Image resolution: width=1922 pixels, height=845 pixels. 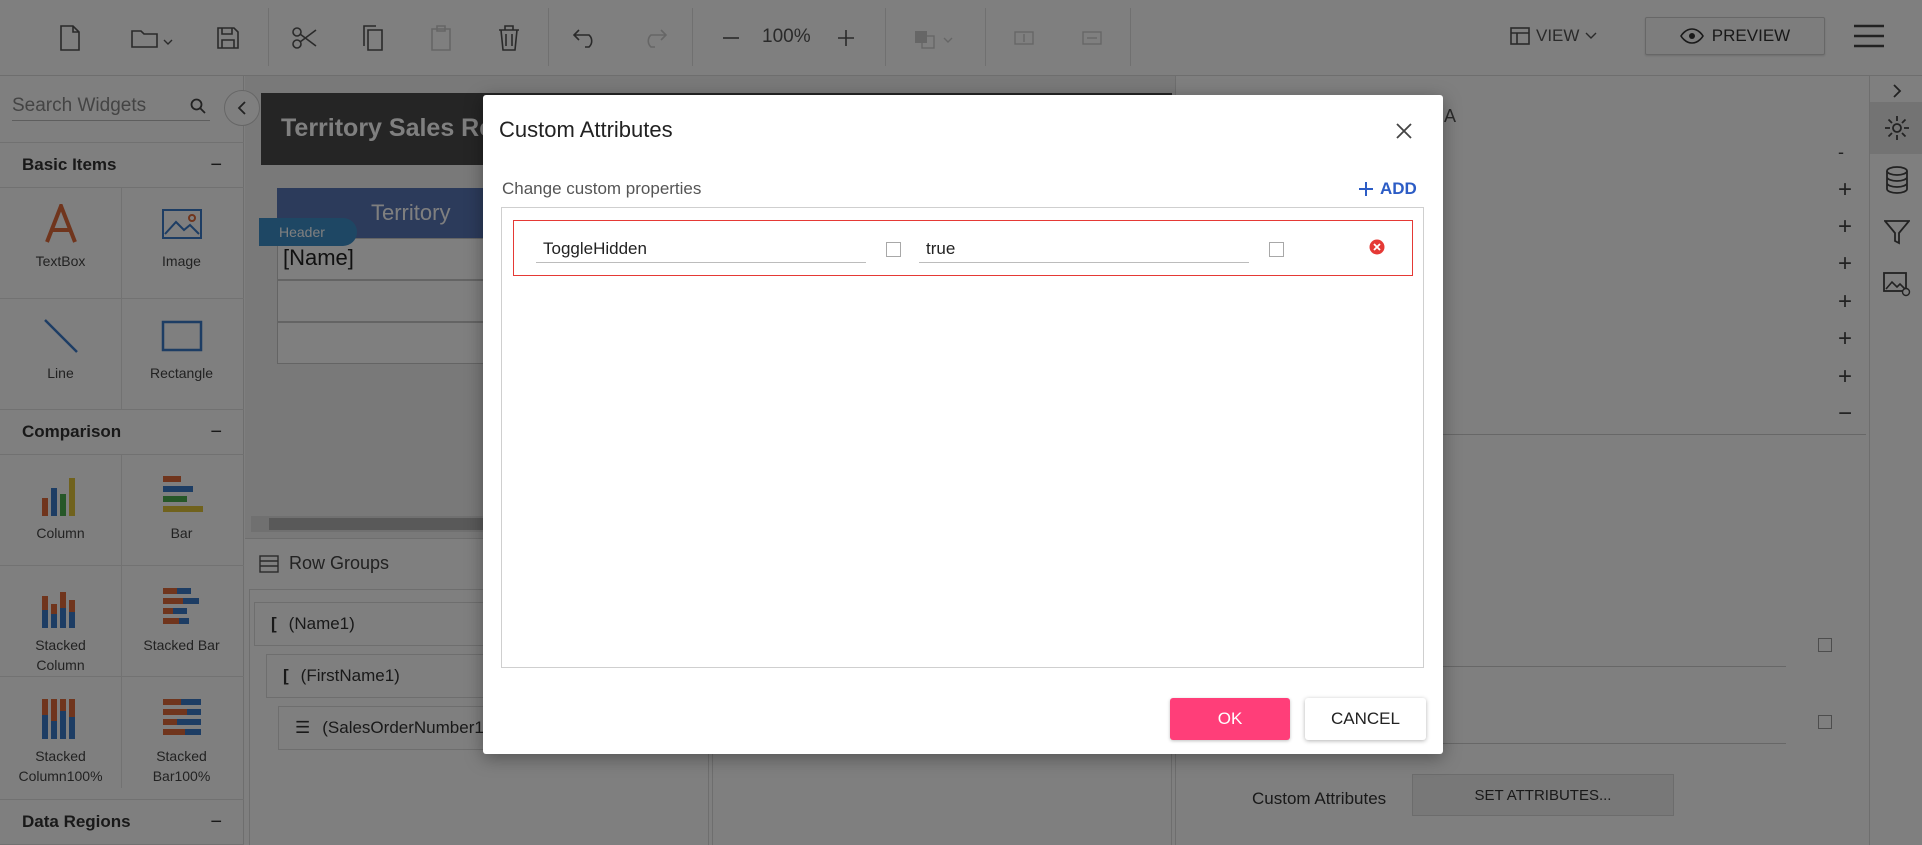 What do you see at coordinates (1276, 249) in the screenshot?
I see `value-expression-checkbox` at bounding box center [1276, 249].